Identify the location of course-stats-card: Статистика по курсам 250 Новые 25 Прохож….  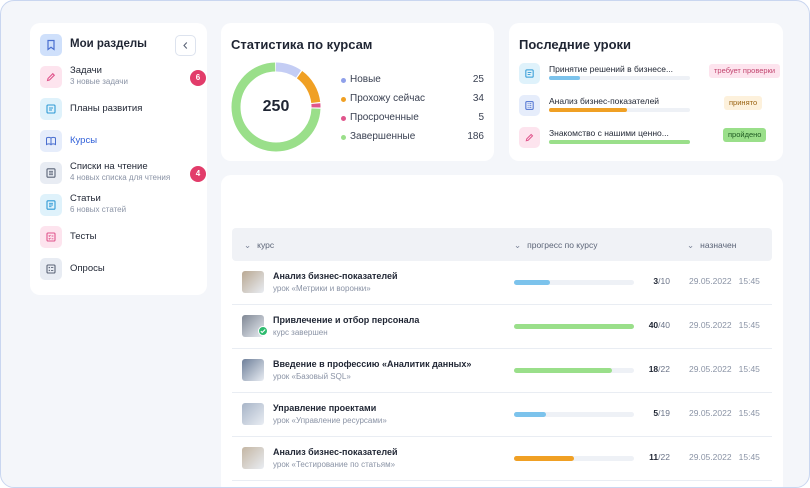
(357, 92).